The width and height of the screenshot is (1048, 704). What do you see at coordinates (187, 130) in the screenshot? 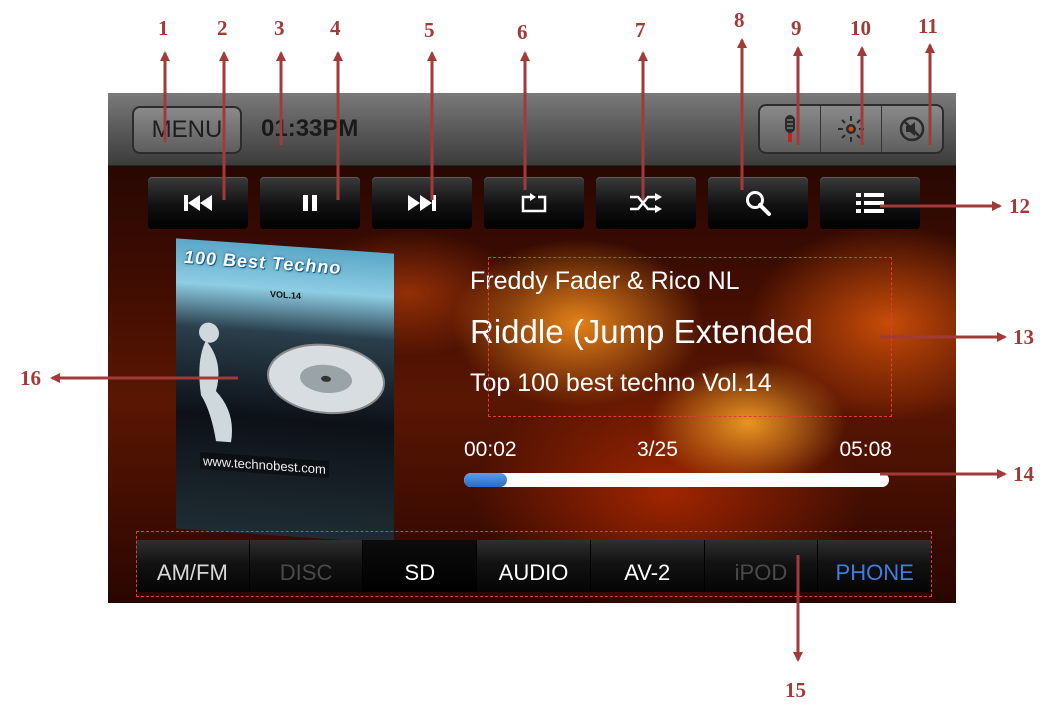
I see `menu-button: MENU` at bounding box center [187, 130].